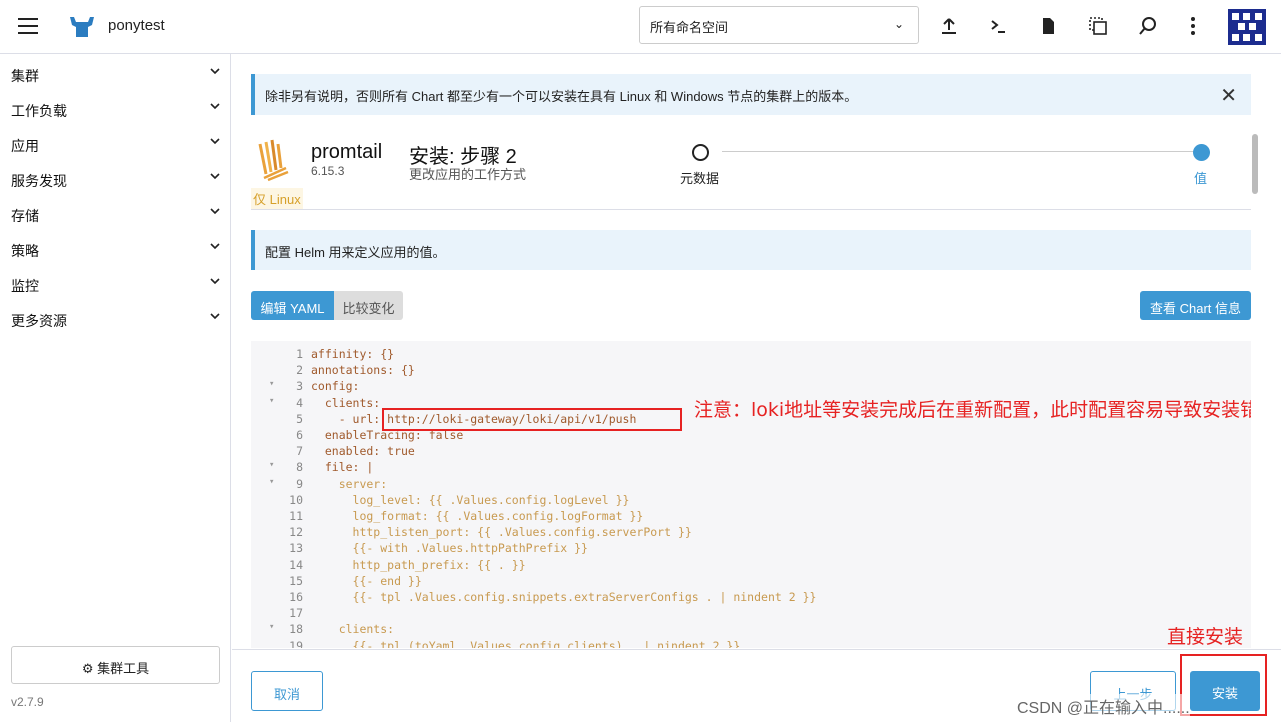 The height and width of the screenshot is (722, 1281). Describe the element at coordinates (25, 216) in the screenshot. I see `sidebar-item-label: 存储` at that location.